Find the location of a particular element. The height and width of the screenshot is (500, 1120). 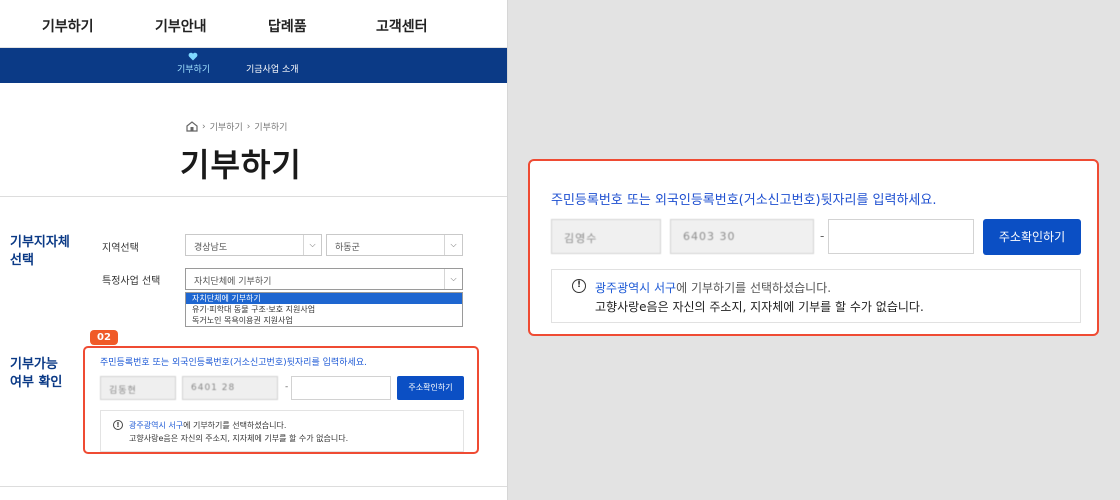

verify-description: 주민등록번호 또는 외국인등록번호(거소신고번호)뒷자리를 입력하세요. is located at coordinates (233, 363).